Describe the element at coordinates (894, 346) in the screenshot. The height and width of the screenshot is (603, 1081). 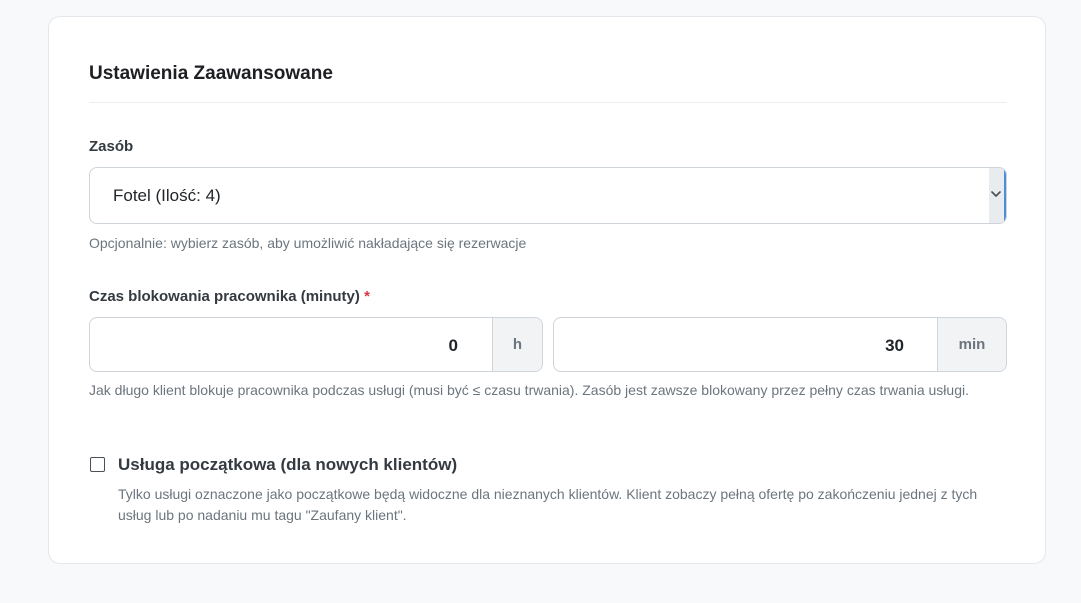
I see `minutes-input: 30` at that location.